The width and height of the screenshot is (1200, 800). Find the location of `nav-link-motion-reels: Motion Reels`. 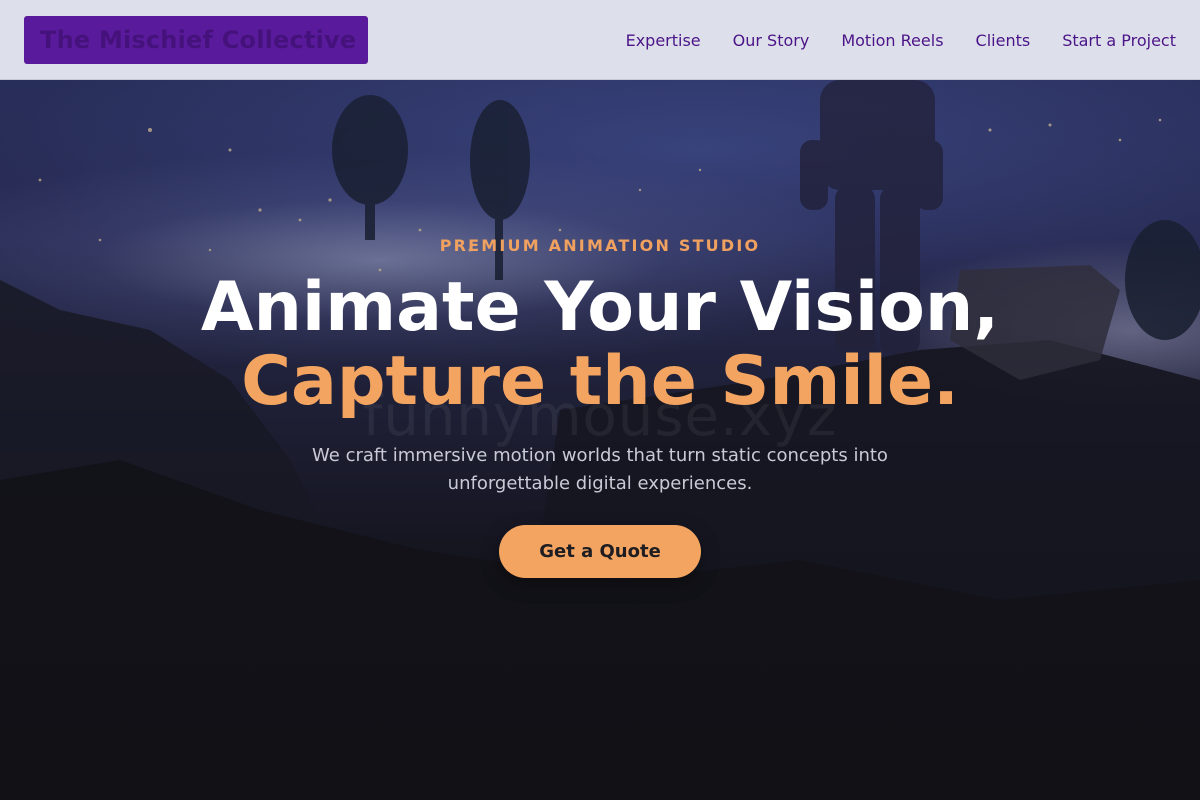

nav-link-motion-reels: Motion Reels is located at coordinates (892, 40).